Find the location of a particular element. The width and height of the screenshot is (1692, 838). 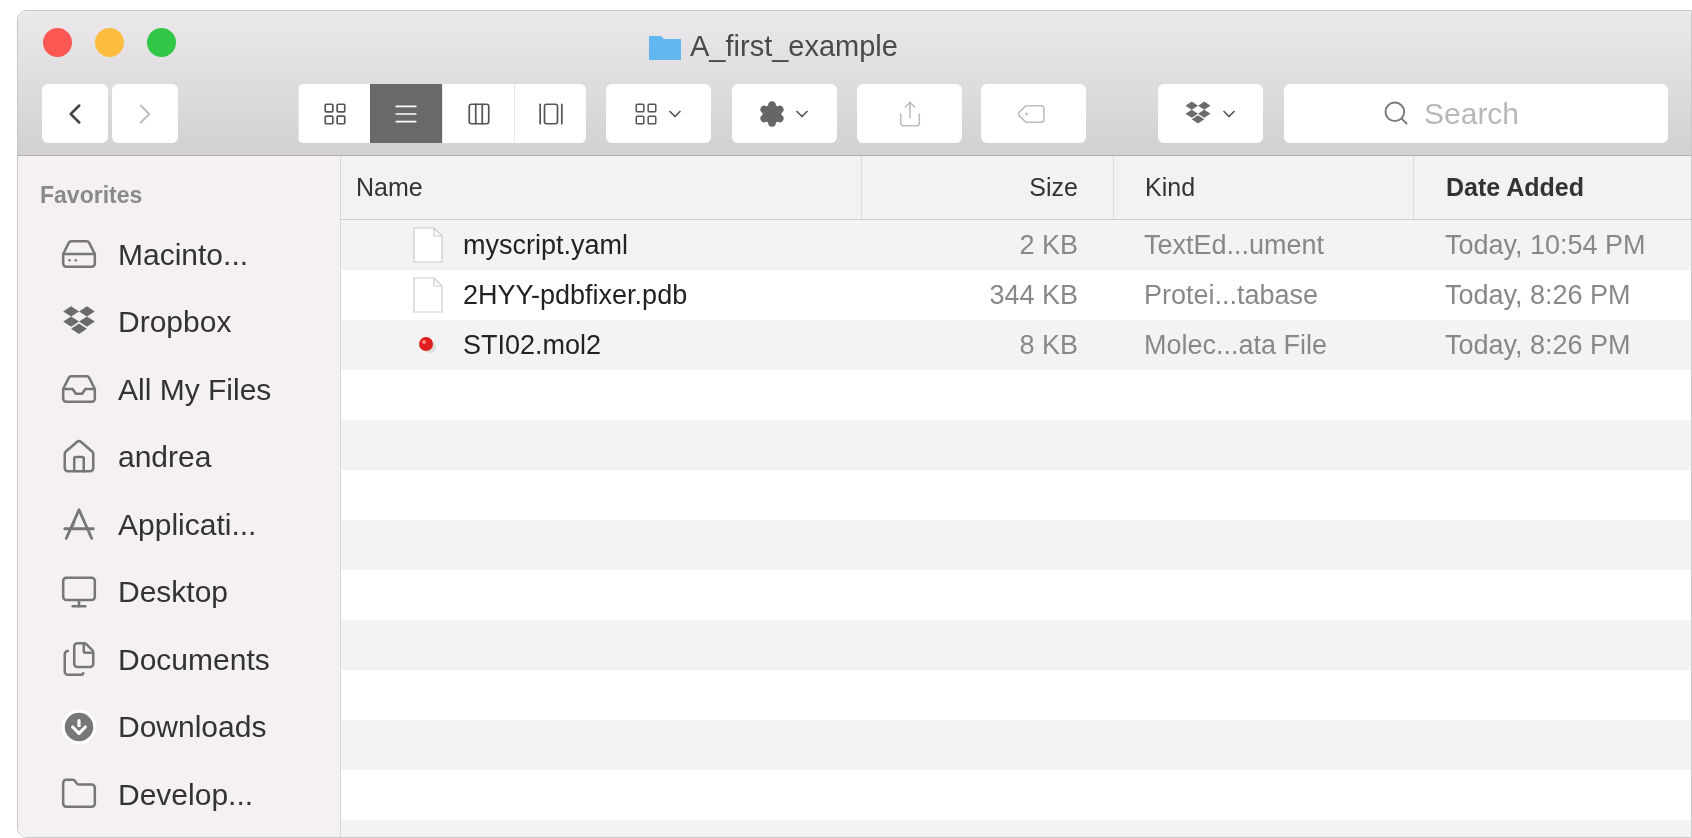

file-row: STI02.mol2 8 KB Molec...ata File Today, 8:26 PM is located at coordinates (1016, 345).